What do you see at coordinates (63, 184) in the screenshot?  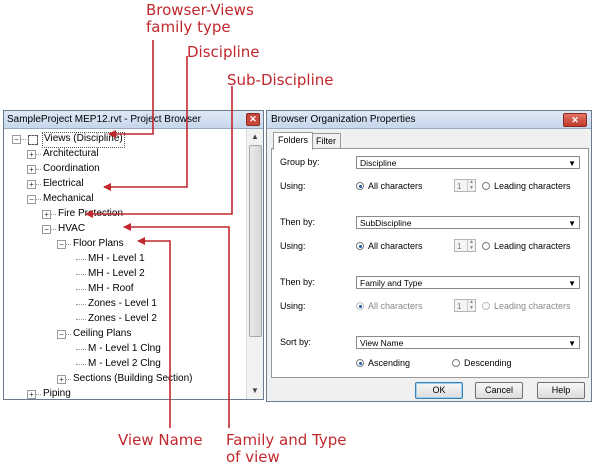 I see `tree-item: Electrical` at bounding box center [63, 184].